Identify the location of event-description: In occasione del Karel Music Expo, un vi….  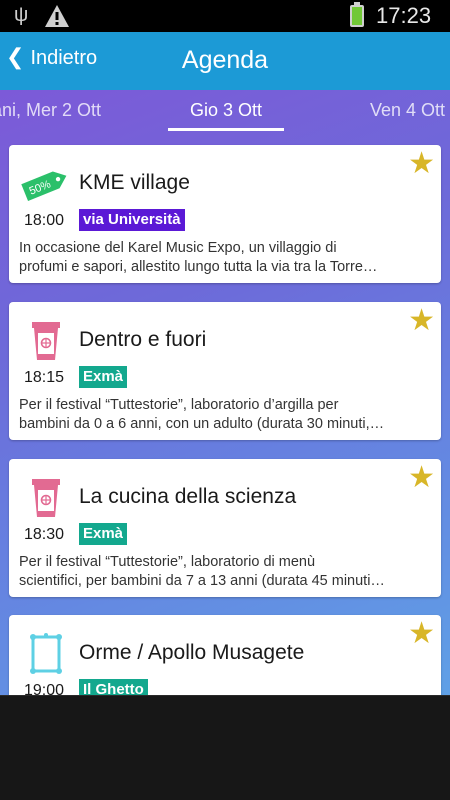
(226, 258).